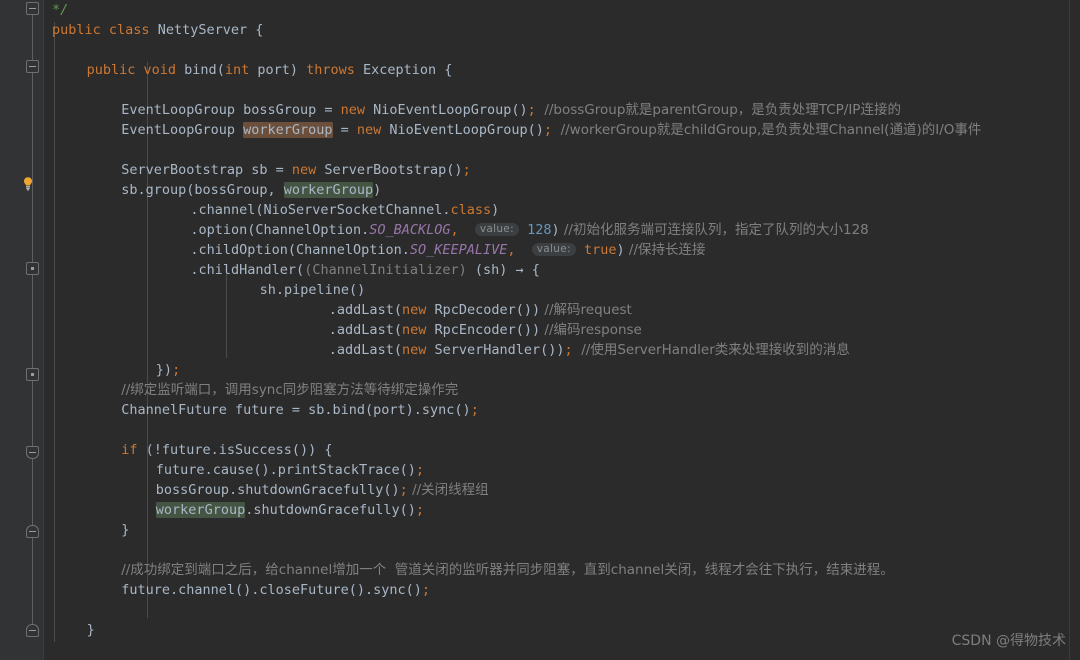  What do you see at coordinates (288, 130) in the screenshot?
I see `usage-highlight-write: workerGroup` at bounding box center [288, 130].